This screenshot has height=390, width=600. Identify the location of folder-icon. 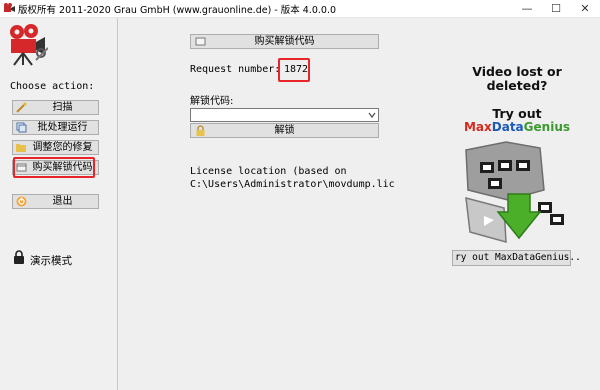
(21, 148).